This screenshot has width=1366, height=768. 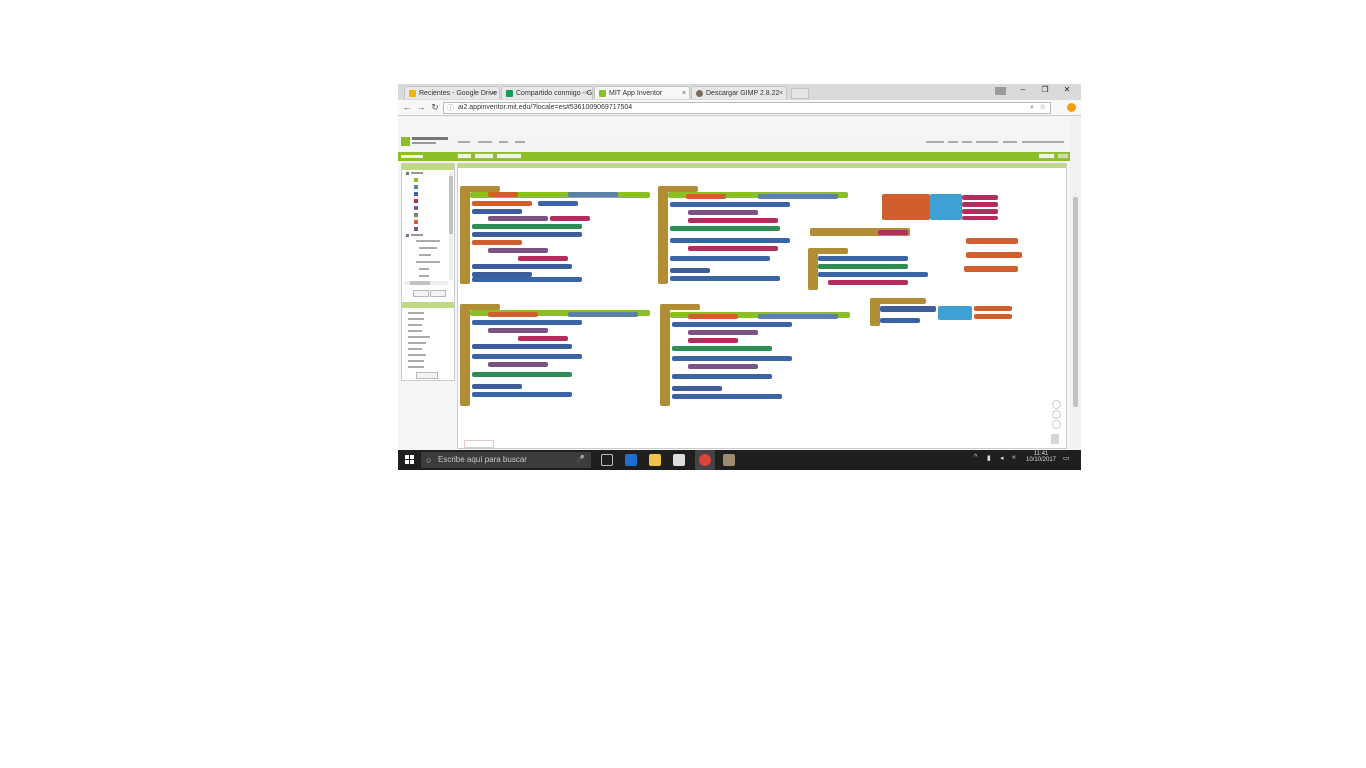 I want to click on network-icon: ▮, so click(x=989, y=458).